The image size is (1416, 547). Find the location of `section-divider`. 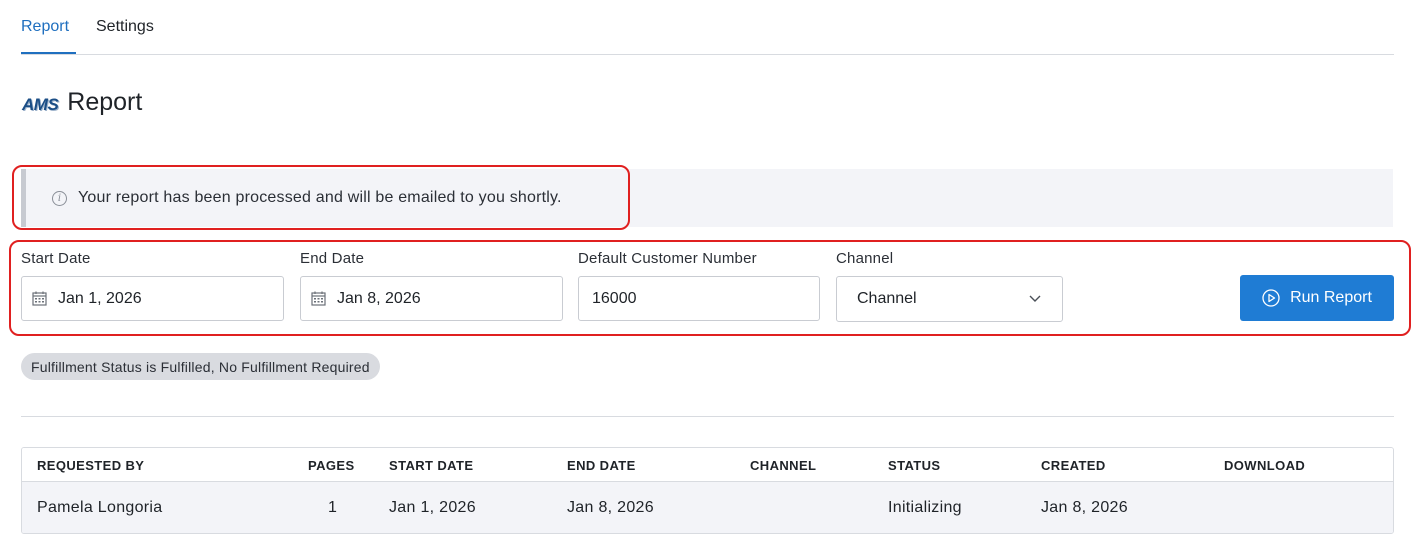

section-divider is located at coordinates (707, 416).